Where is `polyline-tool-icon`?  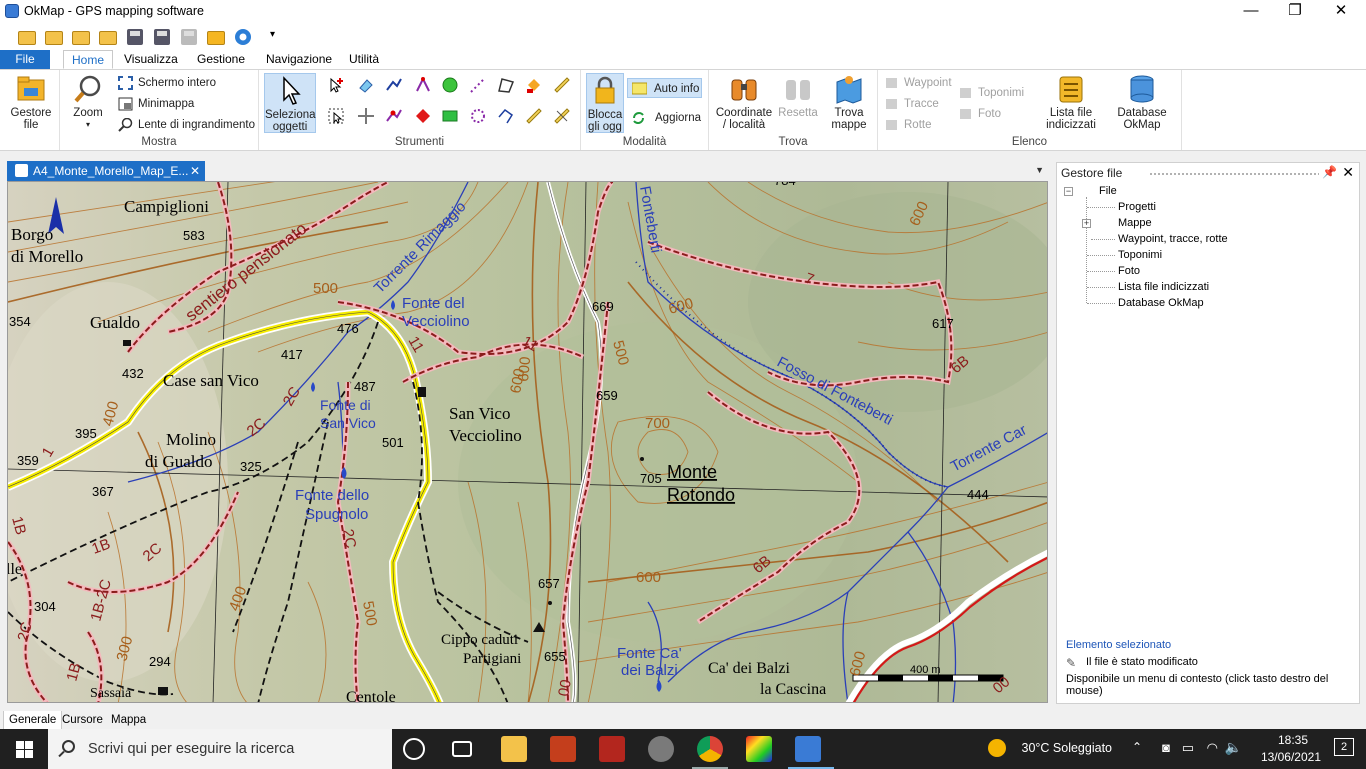 polyline-tool-icon is located at coordinates (506, 116).